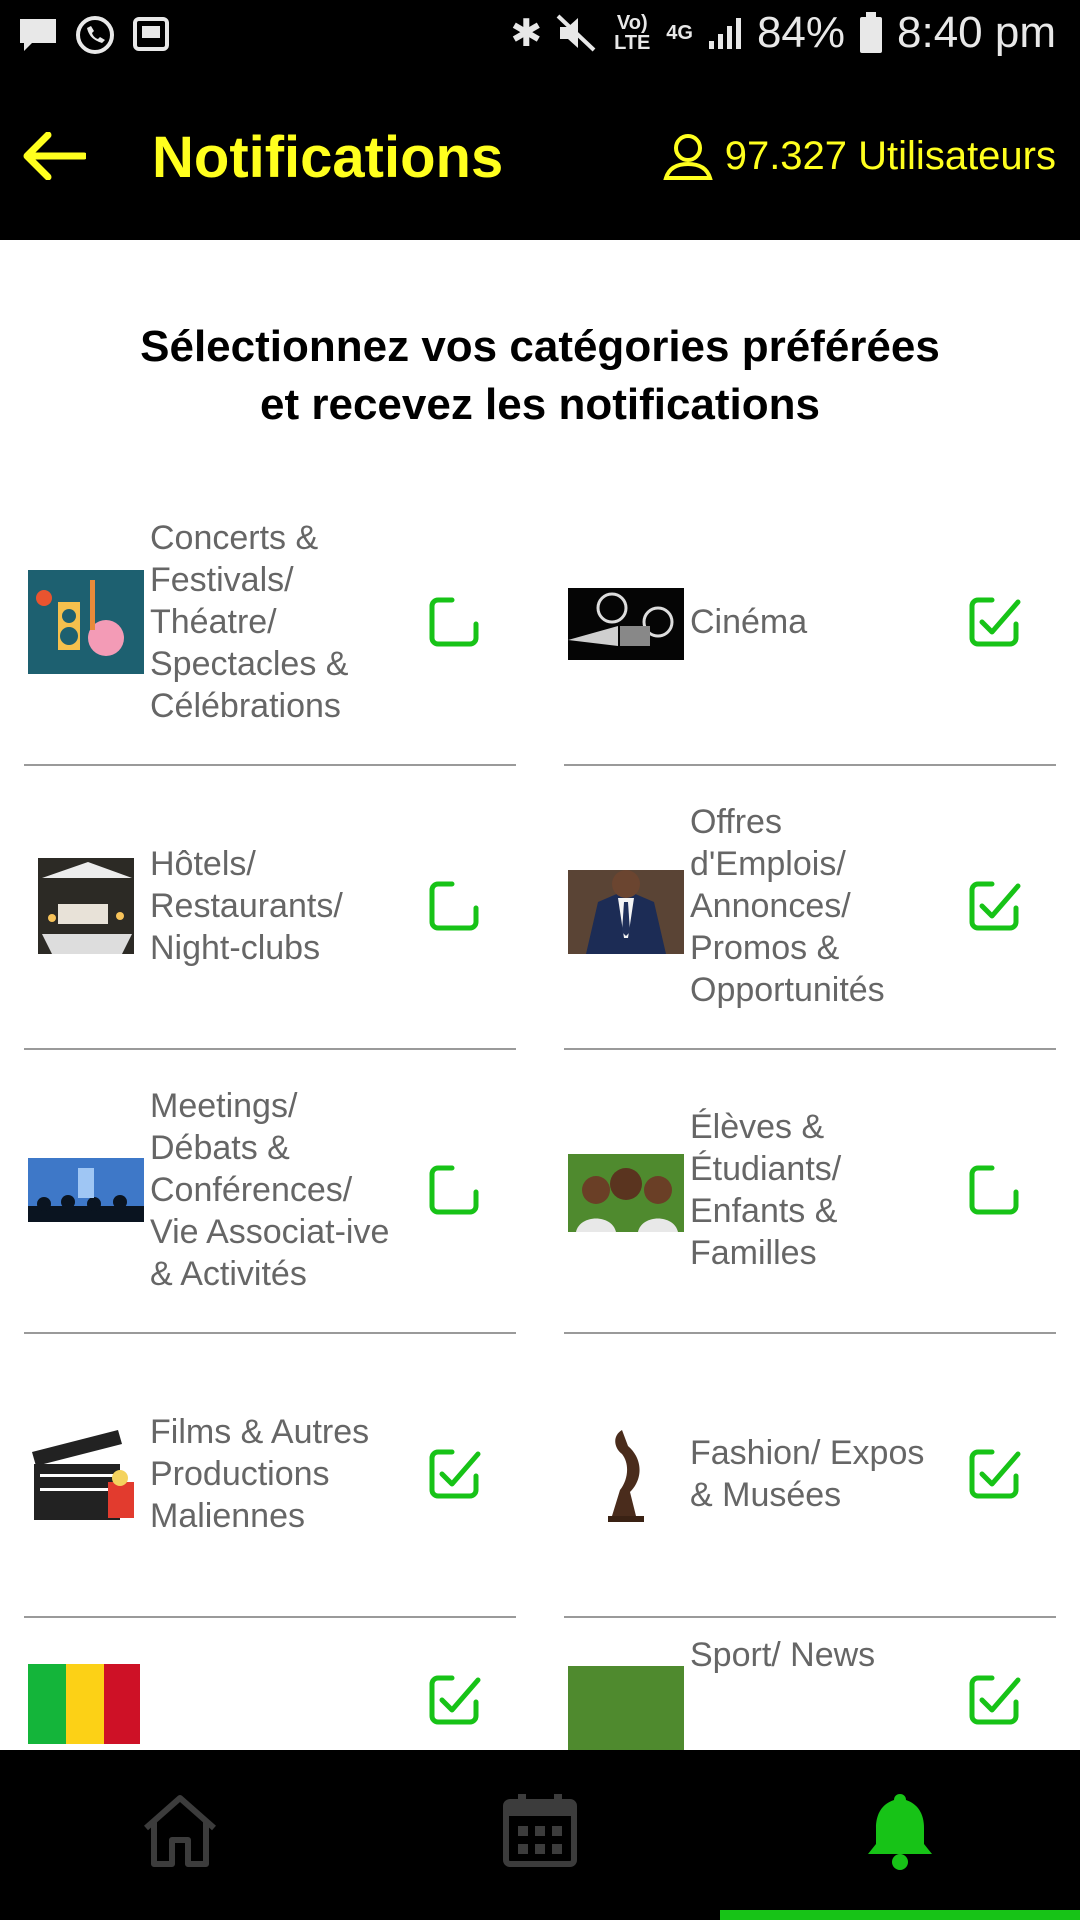 This screenshot has height=1920, width=1080. Describe the element at coordinates (246, 906) in the screenshot. I see `category-label: Hôtels/ Restaurants/ Night-clubs` at that location.